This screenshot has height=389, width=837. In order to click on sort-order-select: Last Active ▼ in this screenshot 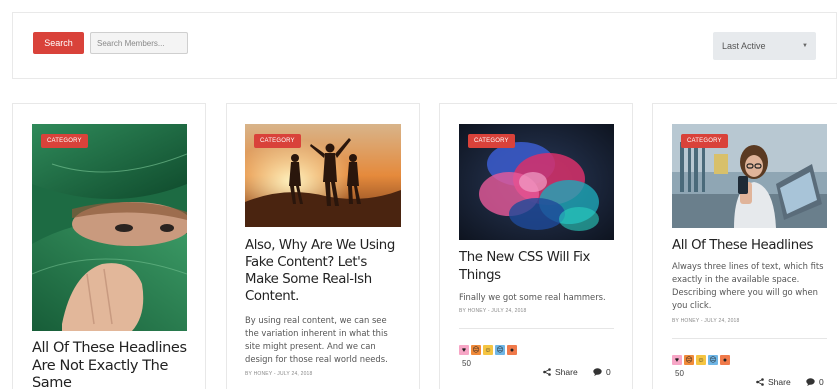, I will do `click(764, 46)`.